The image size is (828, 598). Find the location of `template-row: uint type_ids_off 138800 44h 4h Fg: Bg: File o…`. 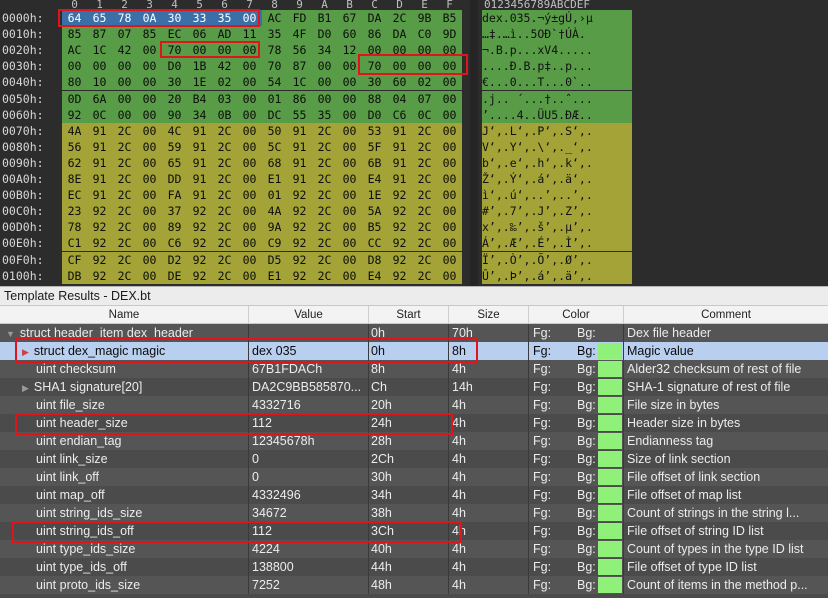

template-row: uint type_ids_off 138800 44h 4h Fg: Bg: File o… is located at coordinates (414, 567).